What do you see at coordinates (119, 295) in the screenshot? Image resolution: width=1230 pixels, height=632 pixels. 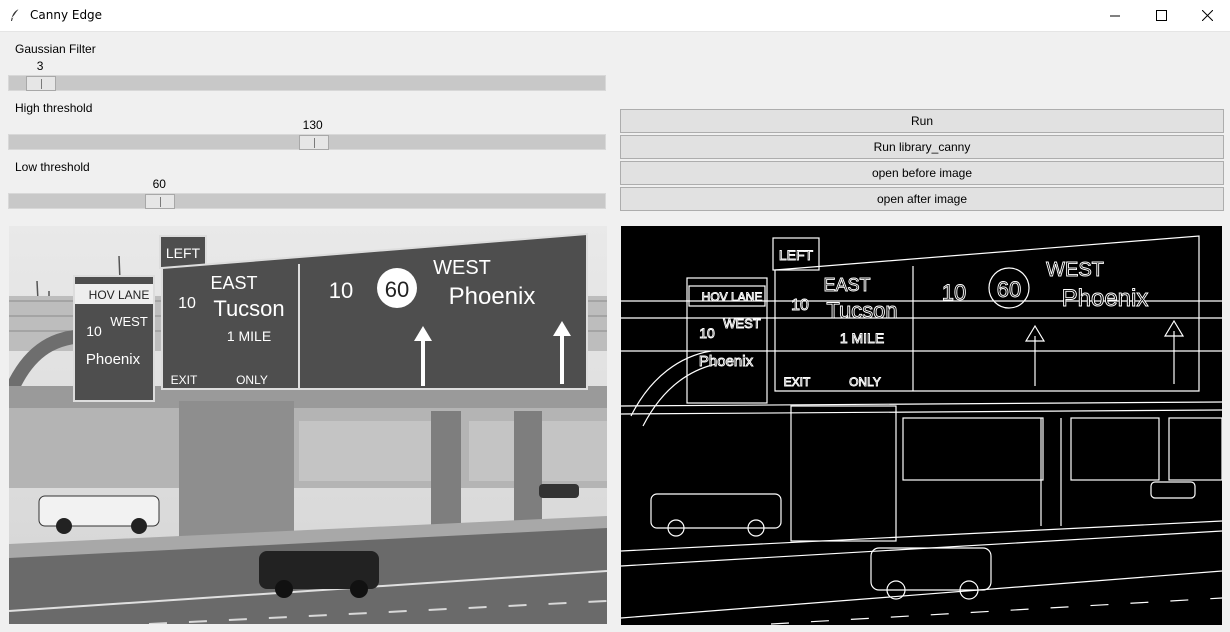 I see `before-sign-hov-text: HOV LANE` at bounding box center [119, 295].